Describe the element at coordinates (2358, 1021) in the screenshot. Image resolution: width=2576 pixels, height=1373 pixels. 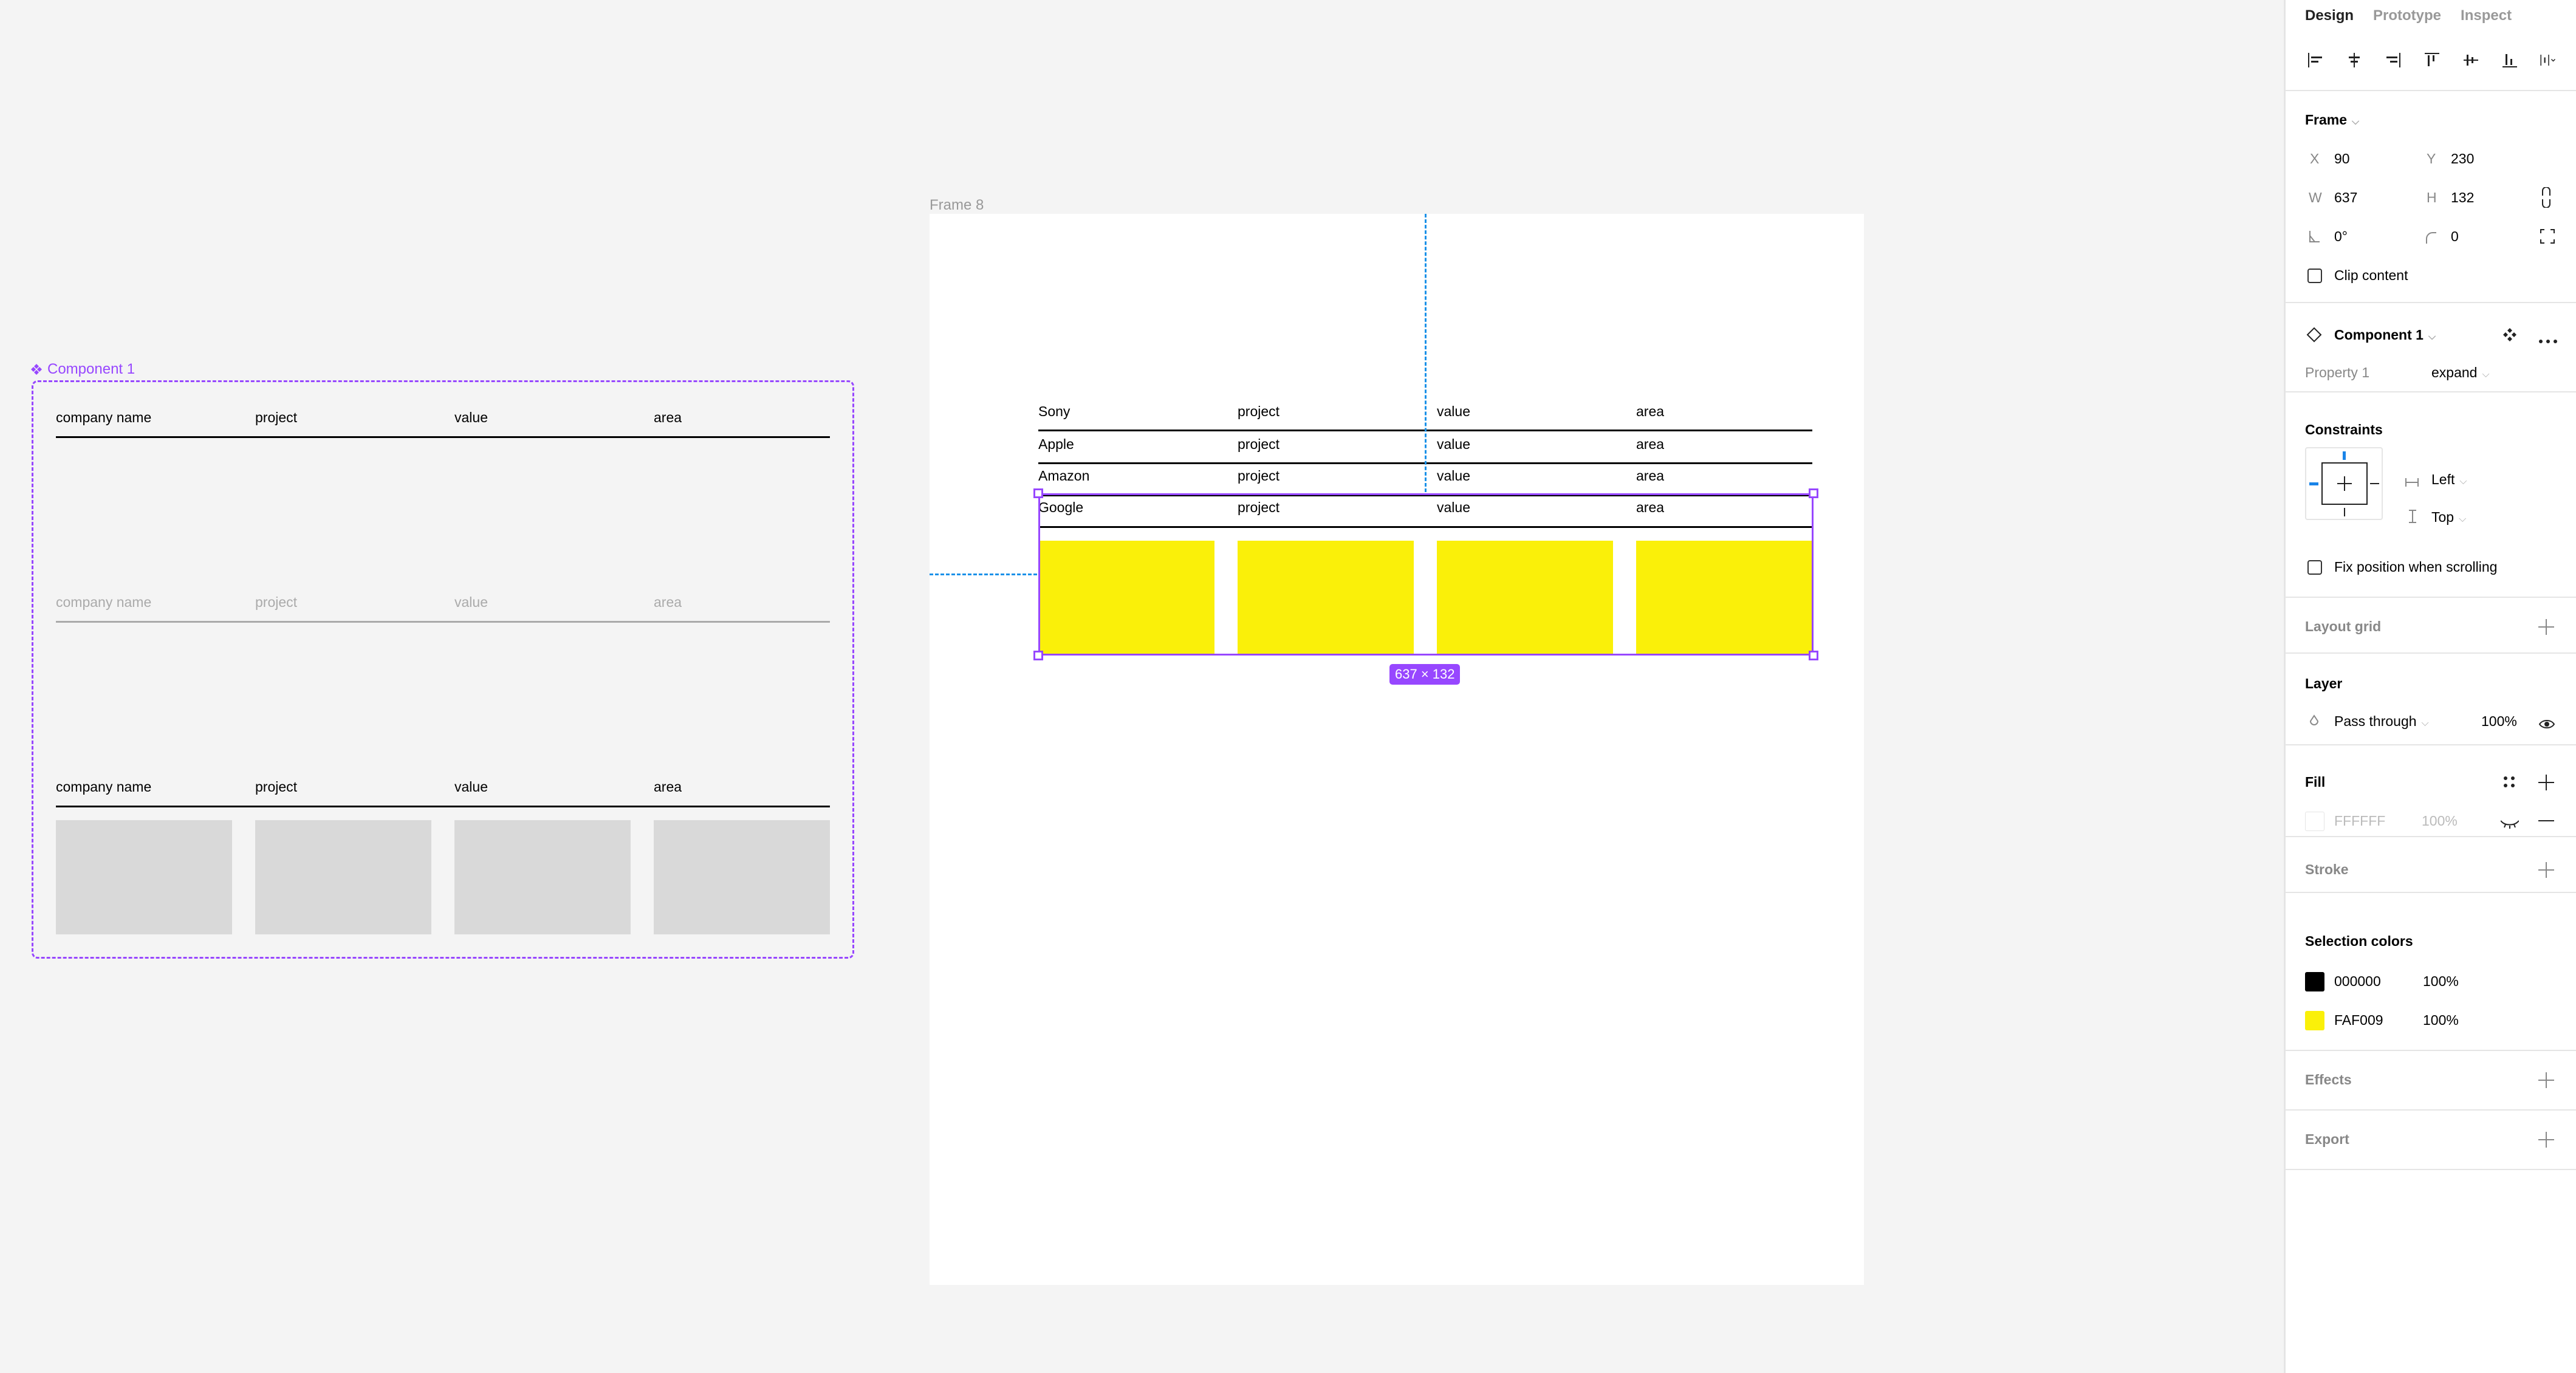
I see `selection-color-hex: FAF009` at that location.